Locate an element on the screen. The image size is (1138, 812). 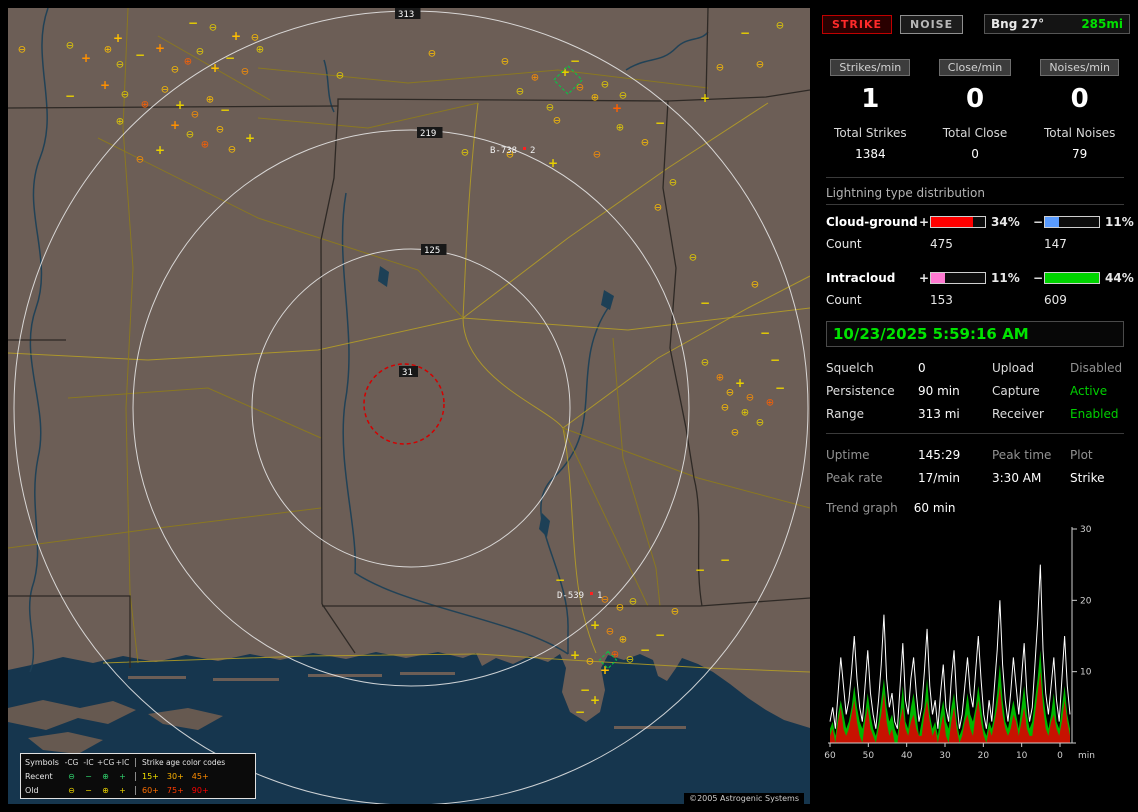
bearing-value: Bng 27° is located at coordinates (1018, 24).